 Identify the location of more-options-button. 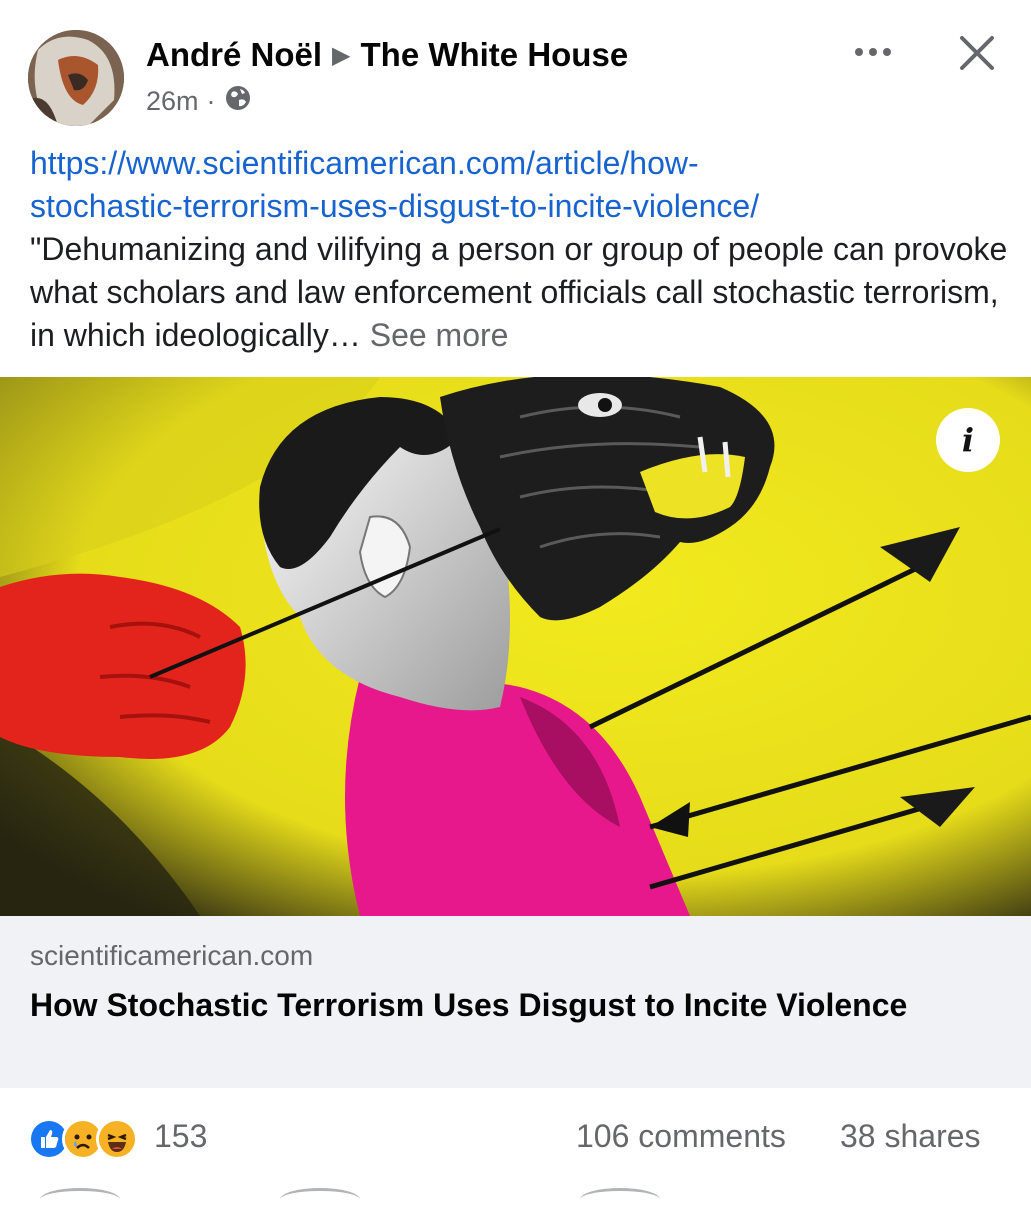
(873, 52).